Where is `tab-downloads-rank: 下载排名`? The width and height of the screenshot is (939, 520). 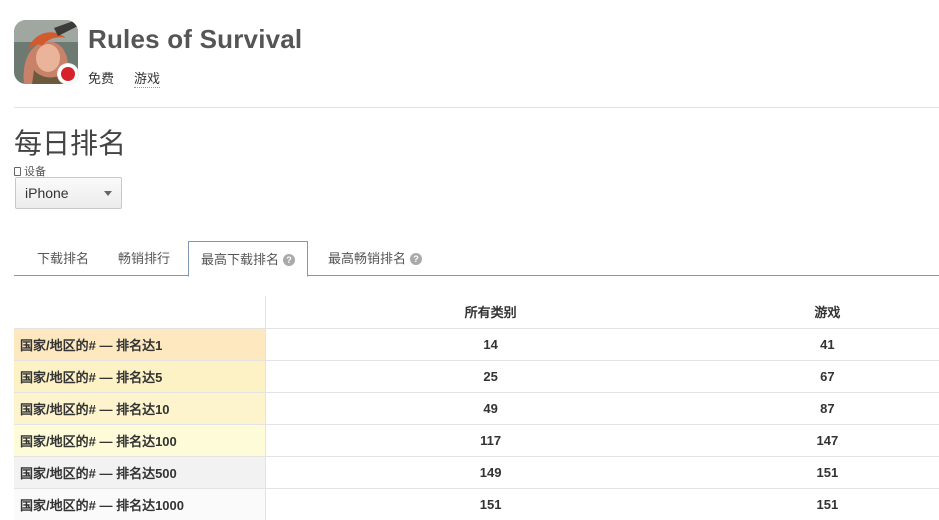
tab-downloads-rank: 下载排名 is located at coordinates (63, 258).